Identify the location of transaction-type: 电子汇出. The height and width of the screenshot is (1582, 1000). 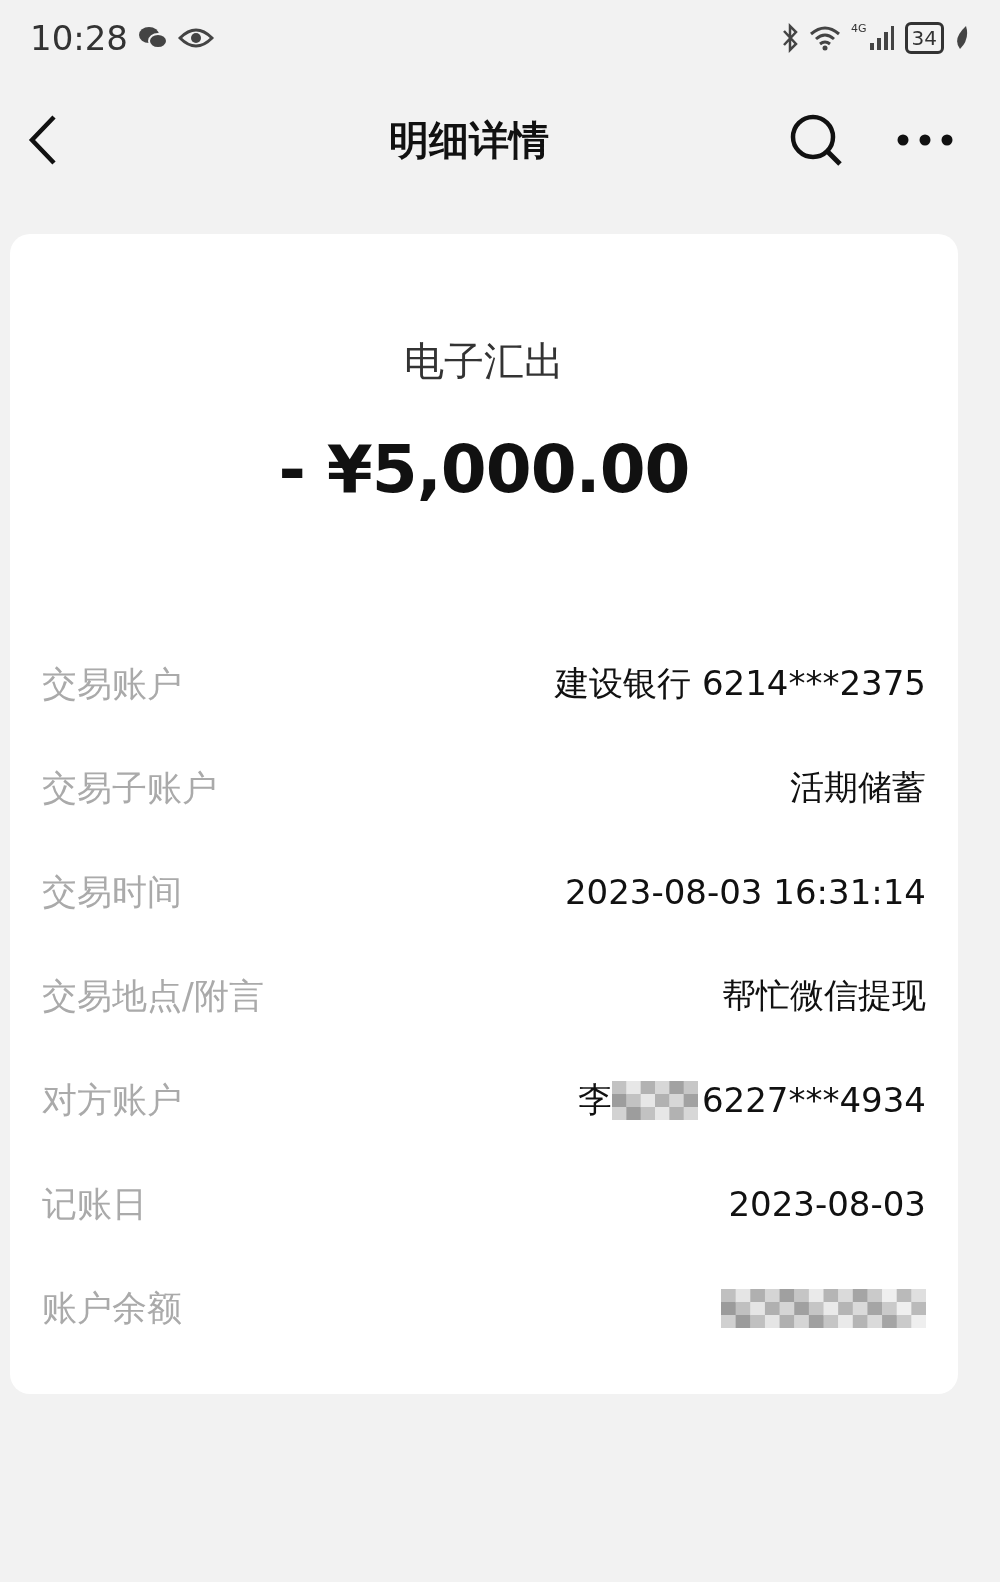
(484, 361).